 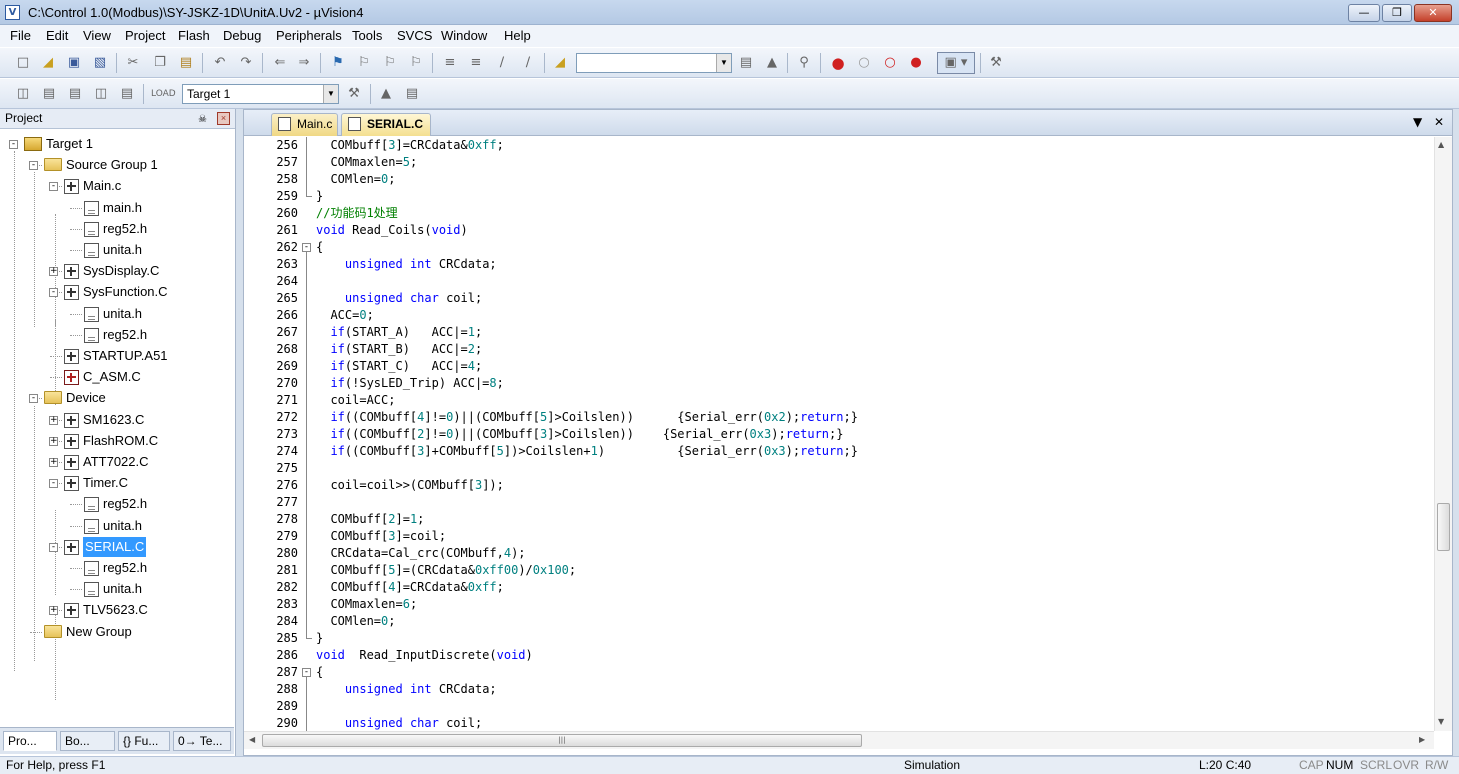 I want to click on code-line: 261 void Read_Coils(void), so click(x=839, y=230).